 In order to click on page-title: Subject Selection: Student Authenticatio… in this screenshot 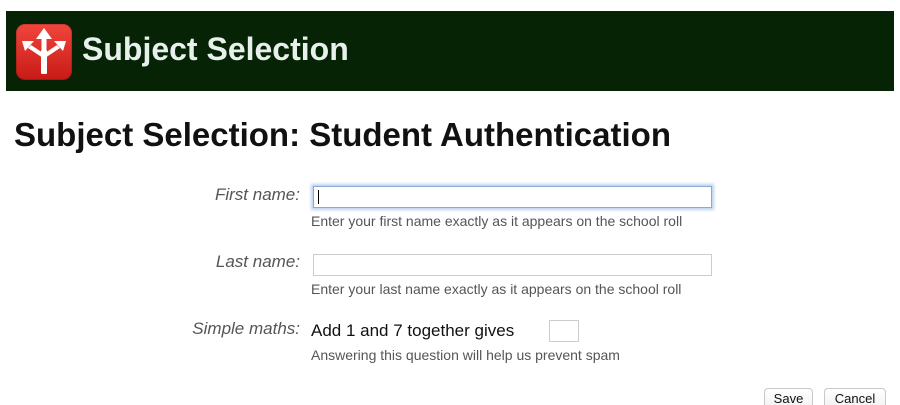, I will do `click(342, 134)`.